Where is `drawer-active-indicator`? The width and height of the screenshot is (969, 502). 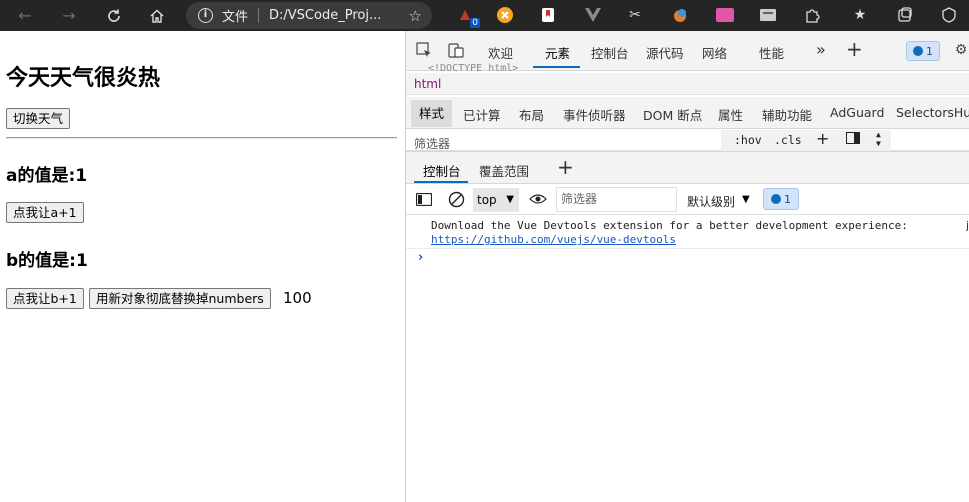 drawer-active-indicator is located at coordinates (441, 182).